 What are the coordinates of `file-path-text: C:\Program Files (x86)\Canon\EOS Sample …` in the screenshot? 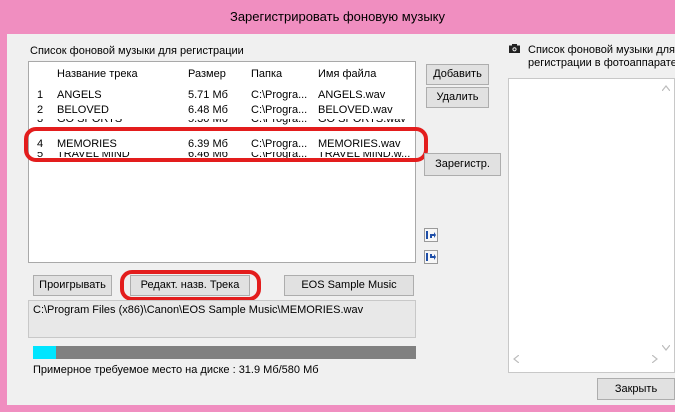 It's located at (198, 310).